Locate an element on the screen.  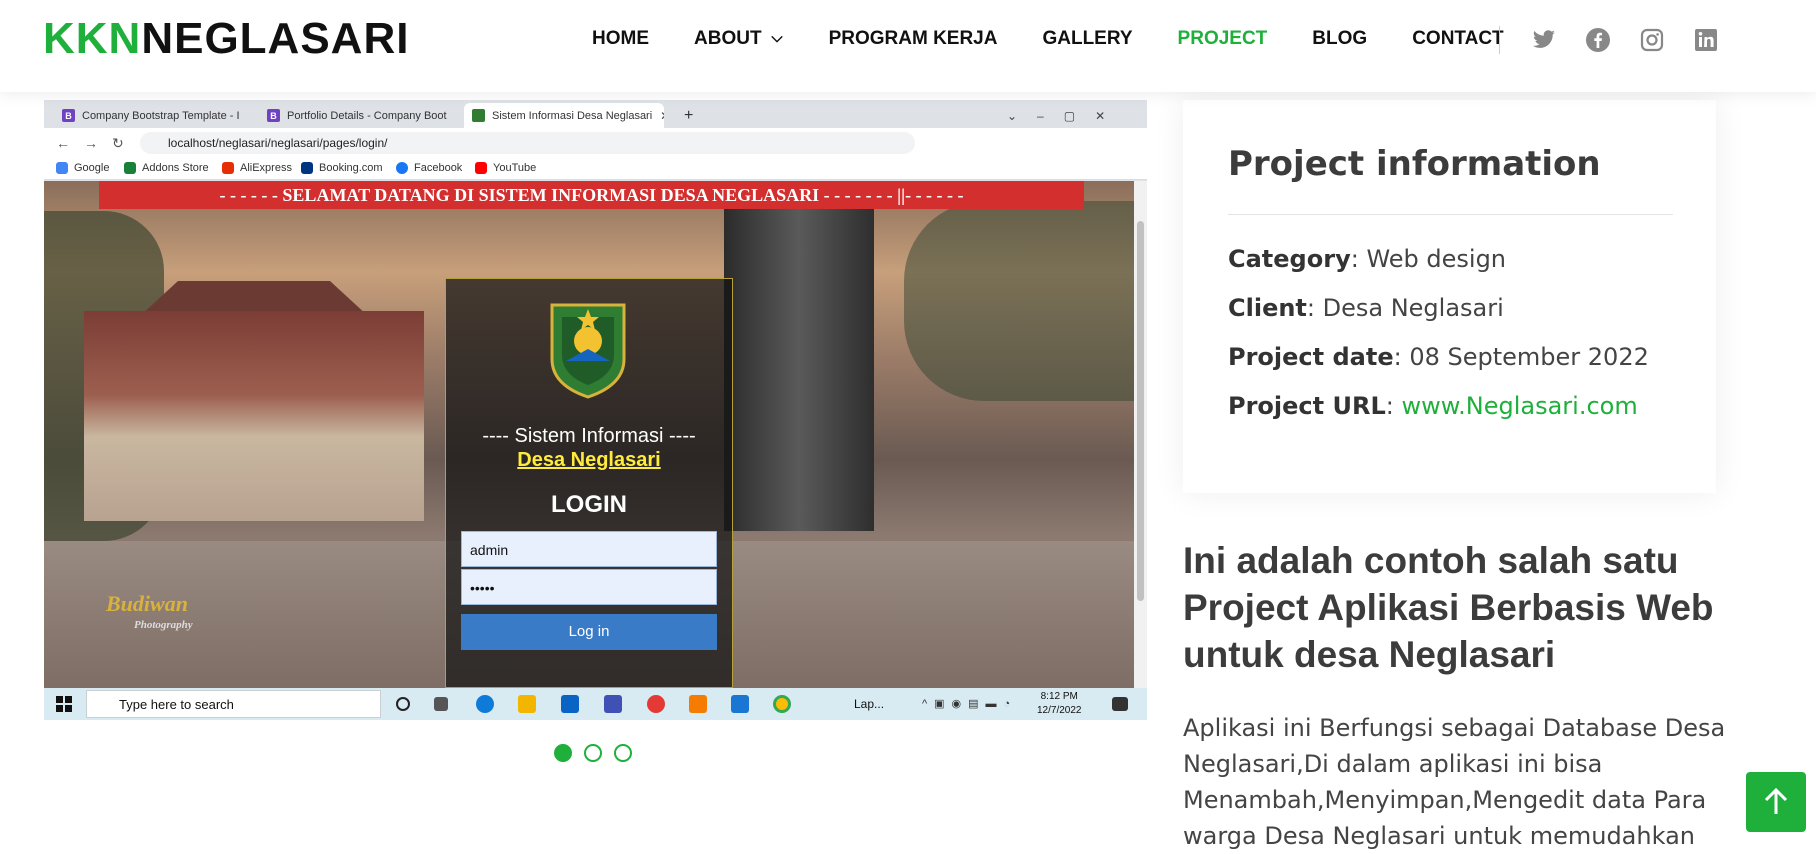
linkedin-icon is located at coordinates (1706, 40).